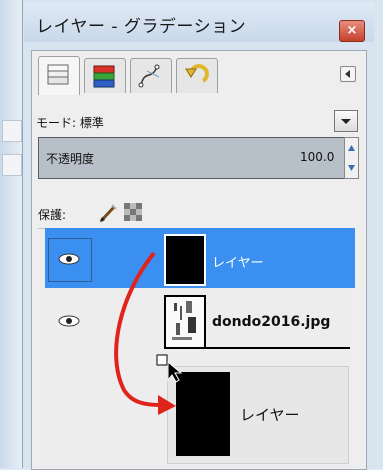 The image size is (383, 470). What do you see at coordinates (70, 159) in the screenshot?
I see `opacity-label: 不透明度` at bounding box center [70, 159].